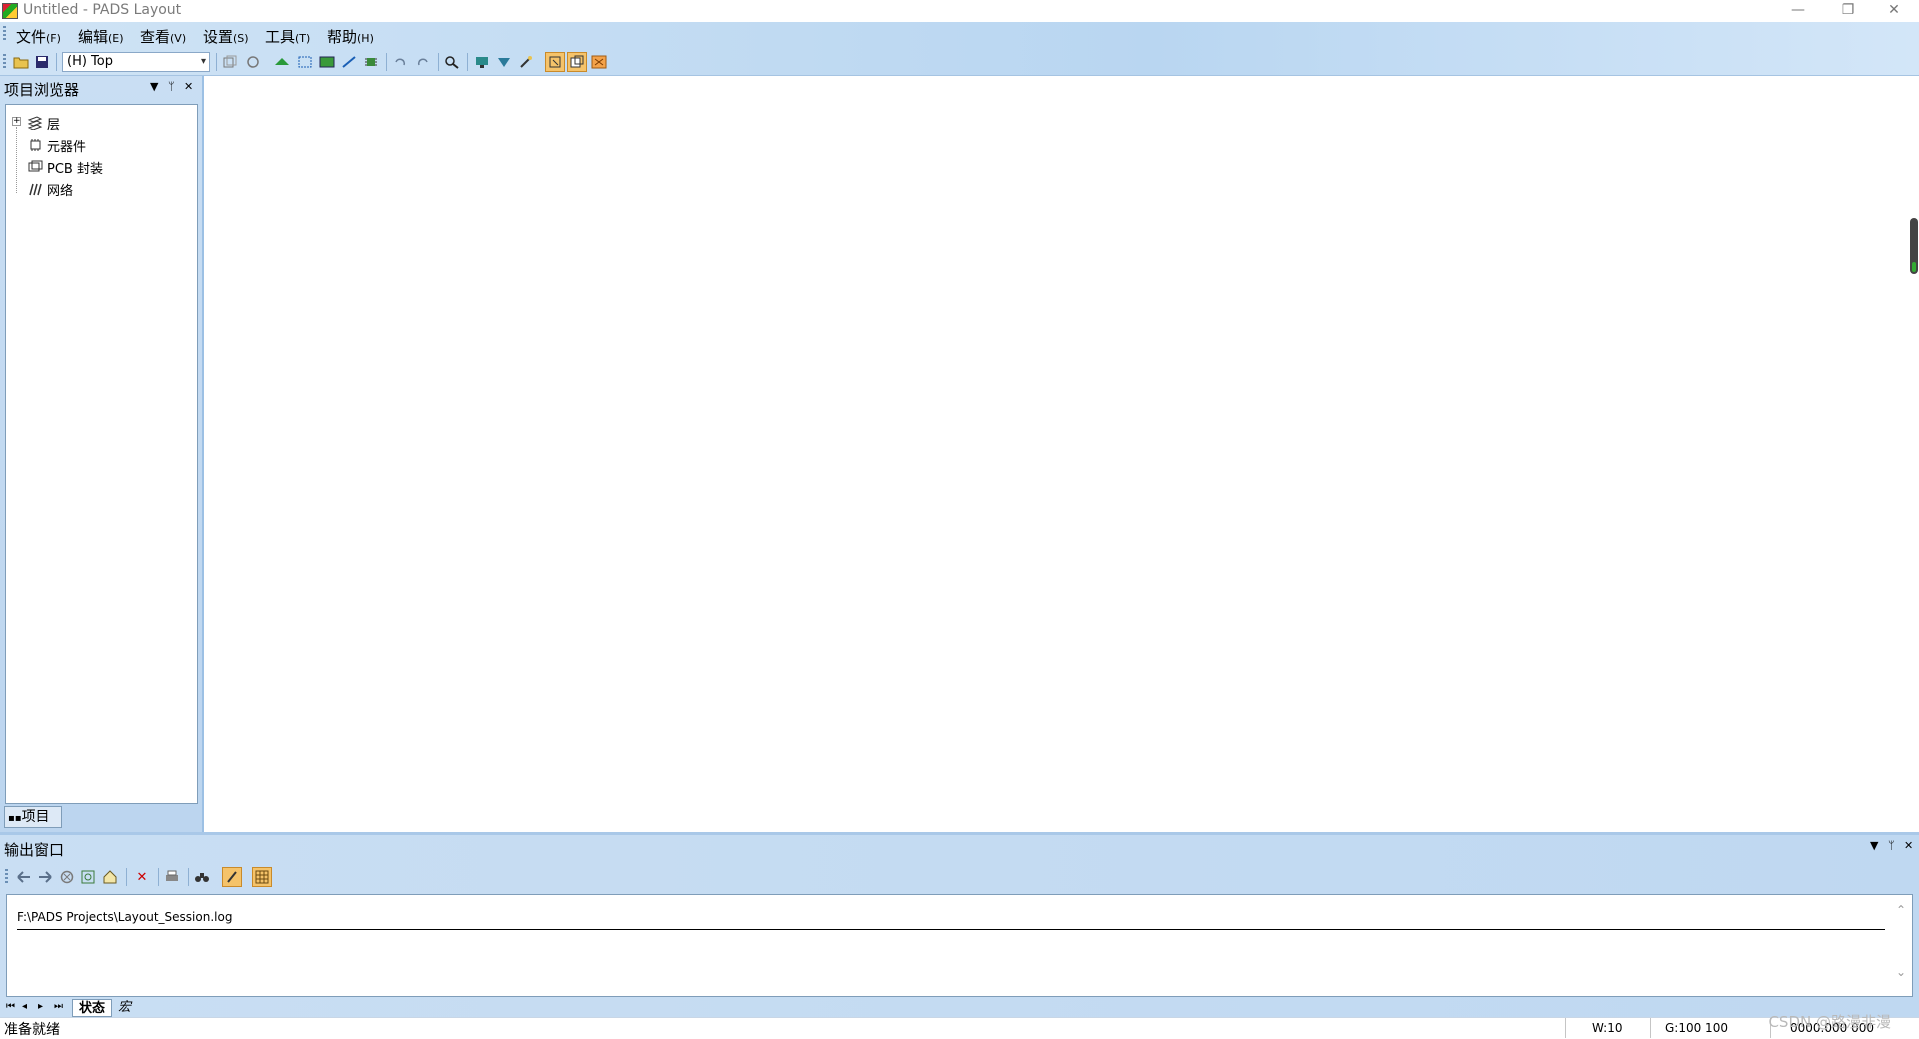  What do you see at coordinates (262, 877) in the screenshot?
I see `grid-icon` at bounding box center [262, 877].